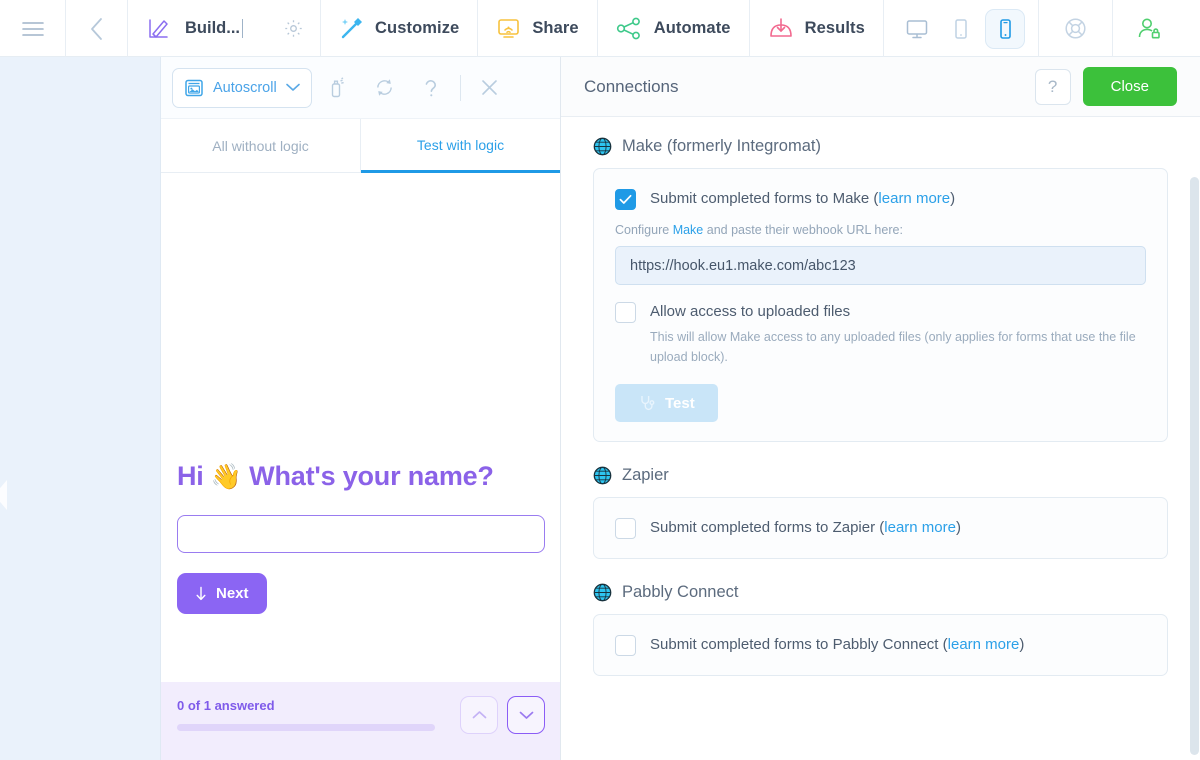  I want to click on section-zapier-name: Zapier, so click(645, 475).